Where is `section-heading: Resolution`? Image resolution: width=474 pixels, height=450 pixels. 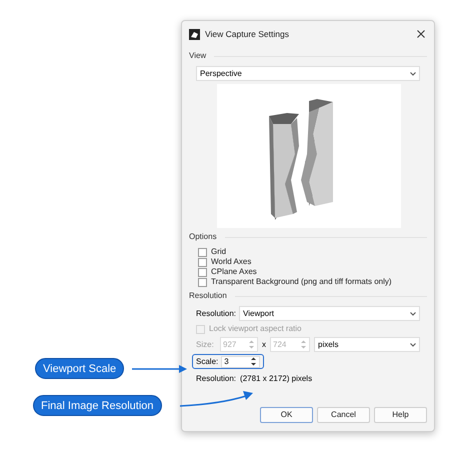
section-heading: Resolution is located at coordinates (208, 296).